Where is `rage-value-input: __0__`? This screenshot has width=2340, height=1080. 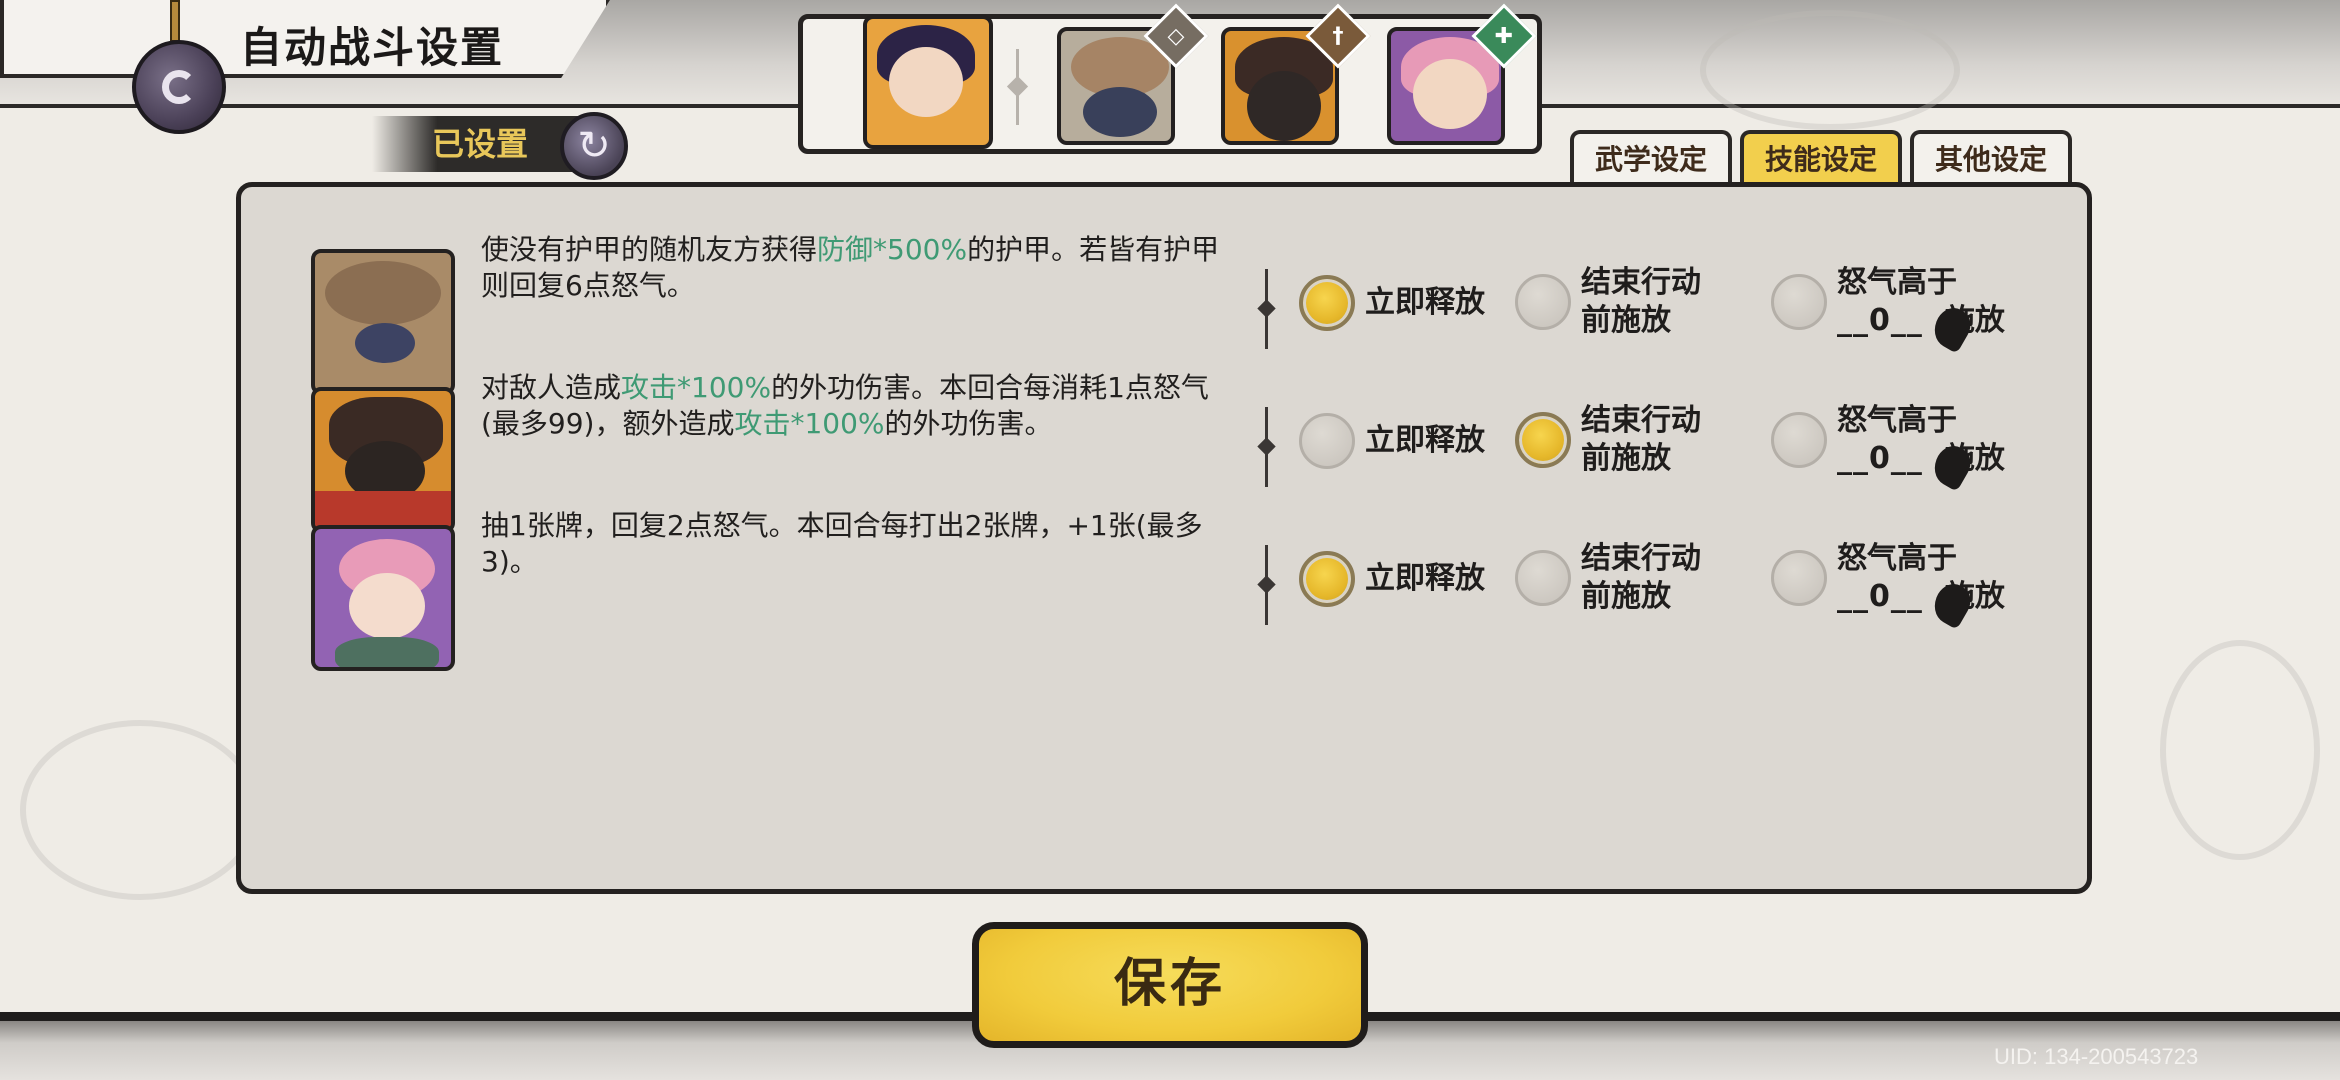 rage-value-input: __0__ is located at coordinates (1880, 596).